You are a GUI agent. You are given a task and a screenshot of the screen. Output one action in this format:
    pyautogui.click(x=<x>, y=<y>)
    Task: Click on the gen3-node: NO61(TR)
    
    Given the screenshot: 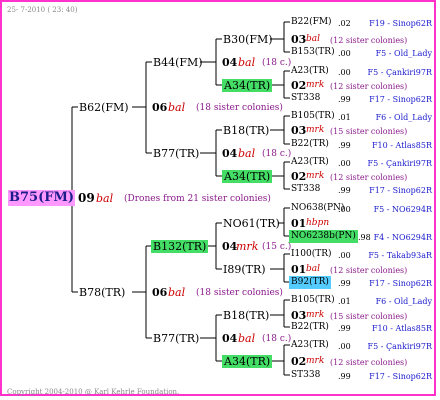 What is the action you would take?
    pyautogui.click(x=251, y=223)
    